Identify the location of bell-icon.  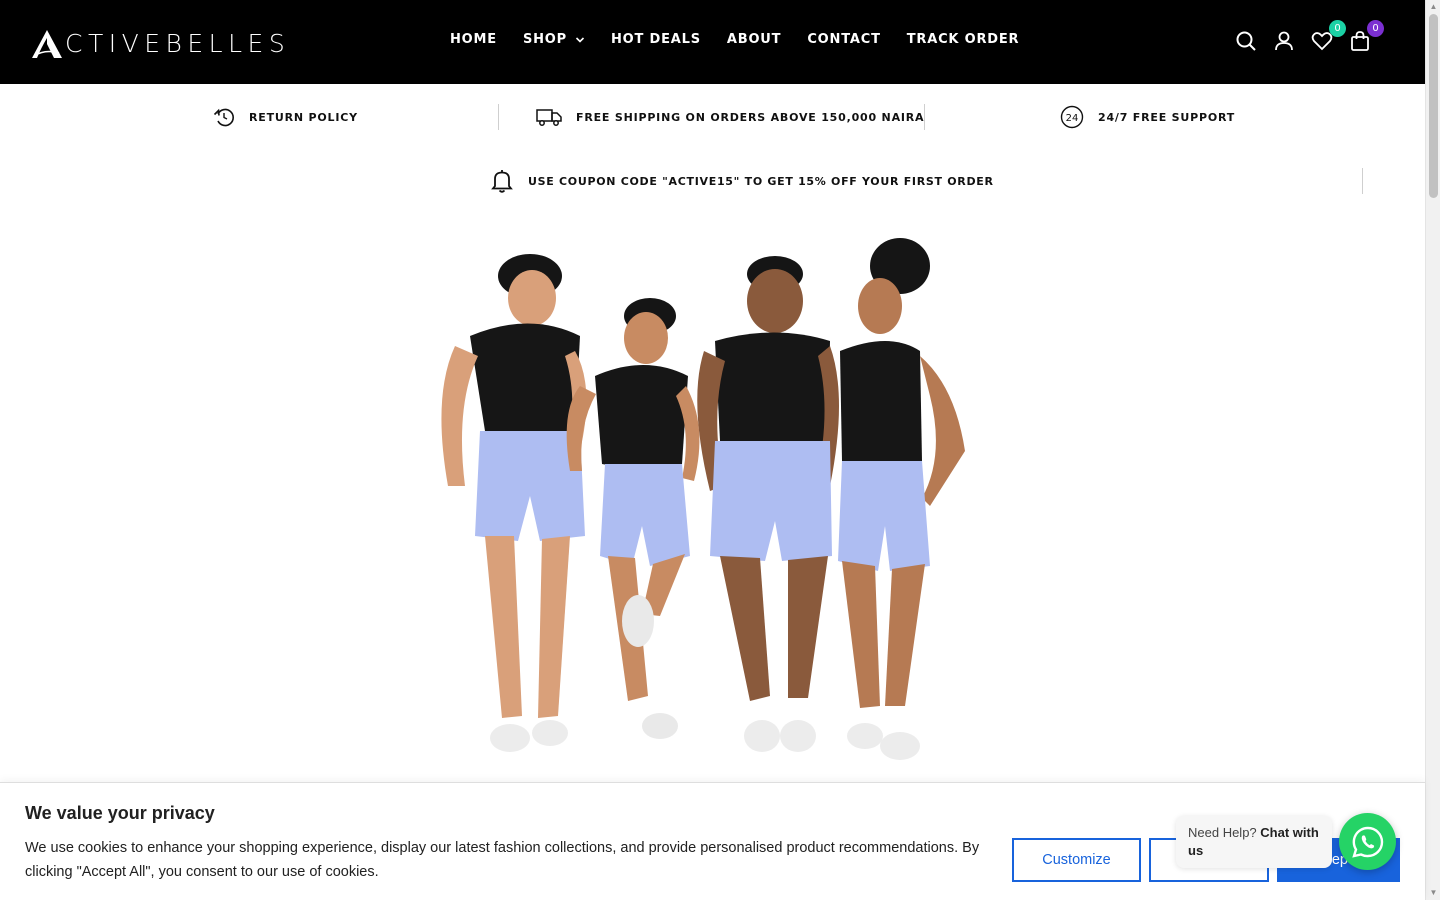
(502, 181).